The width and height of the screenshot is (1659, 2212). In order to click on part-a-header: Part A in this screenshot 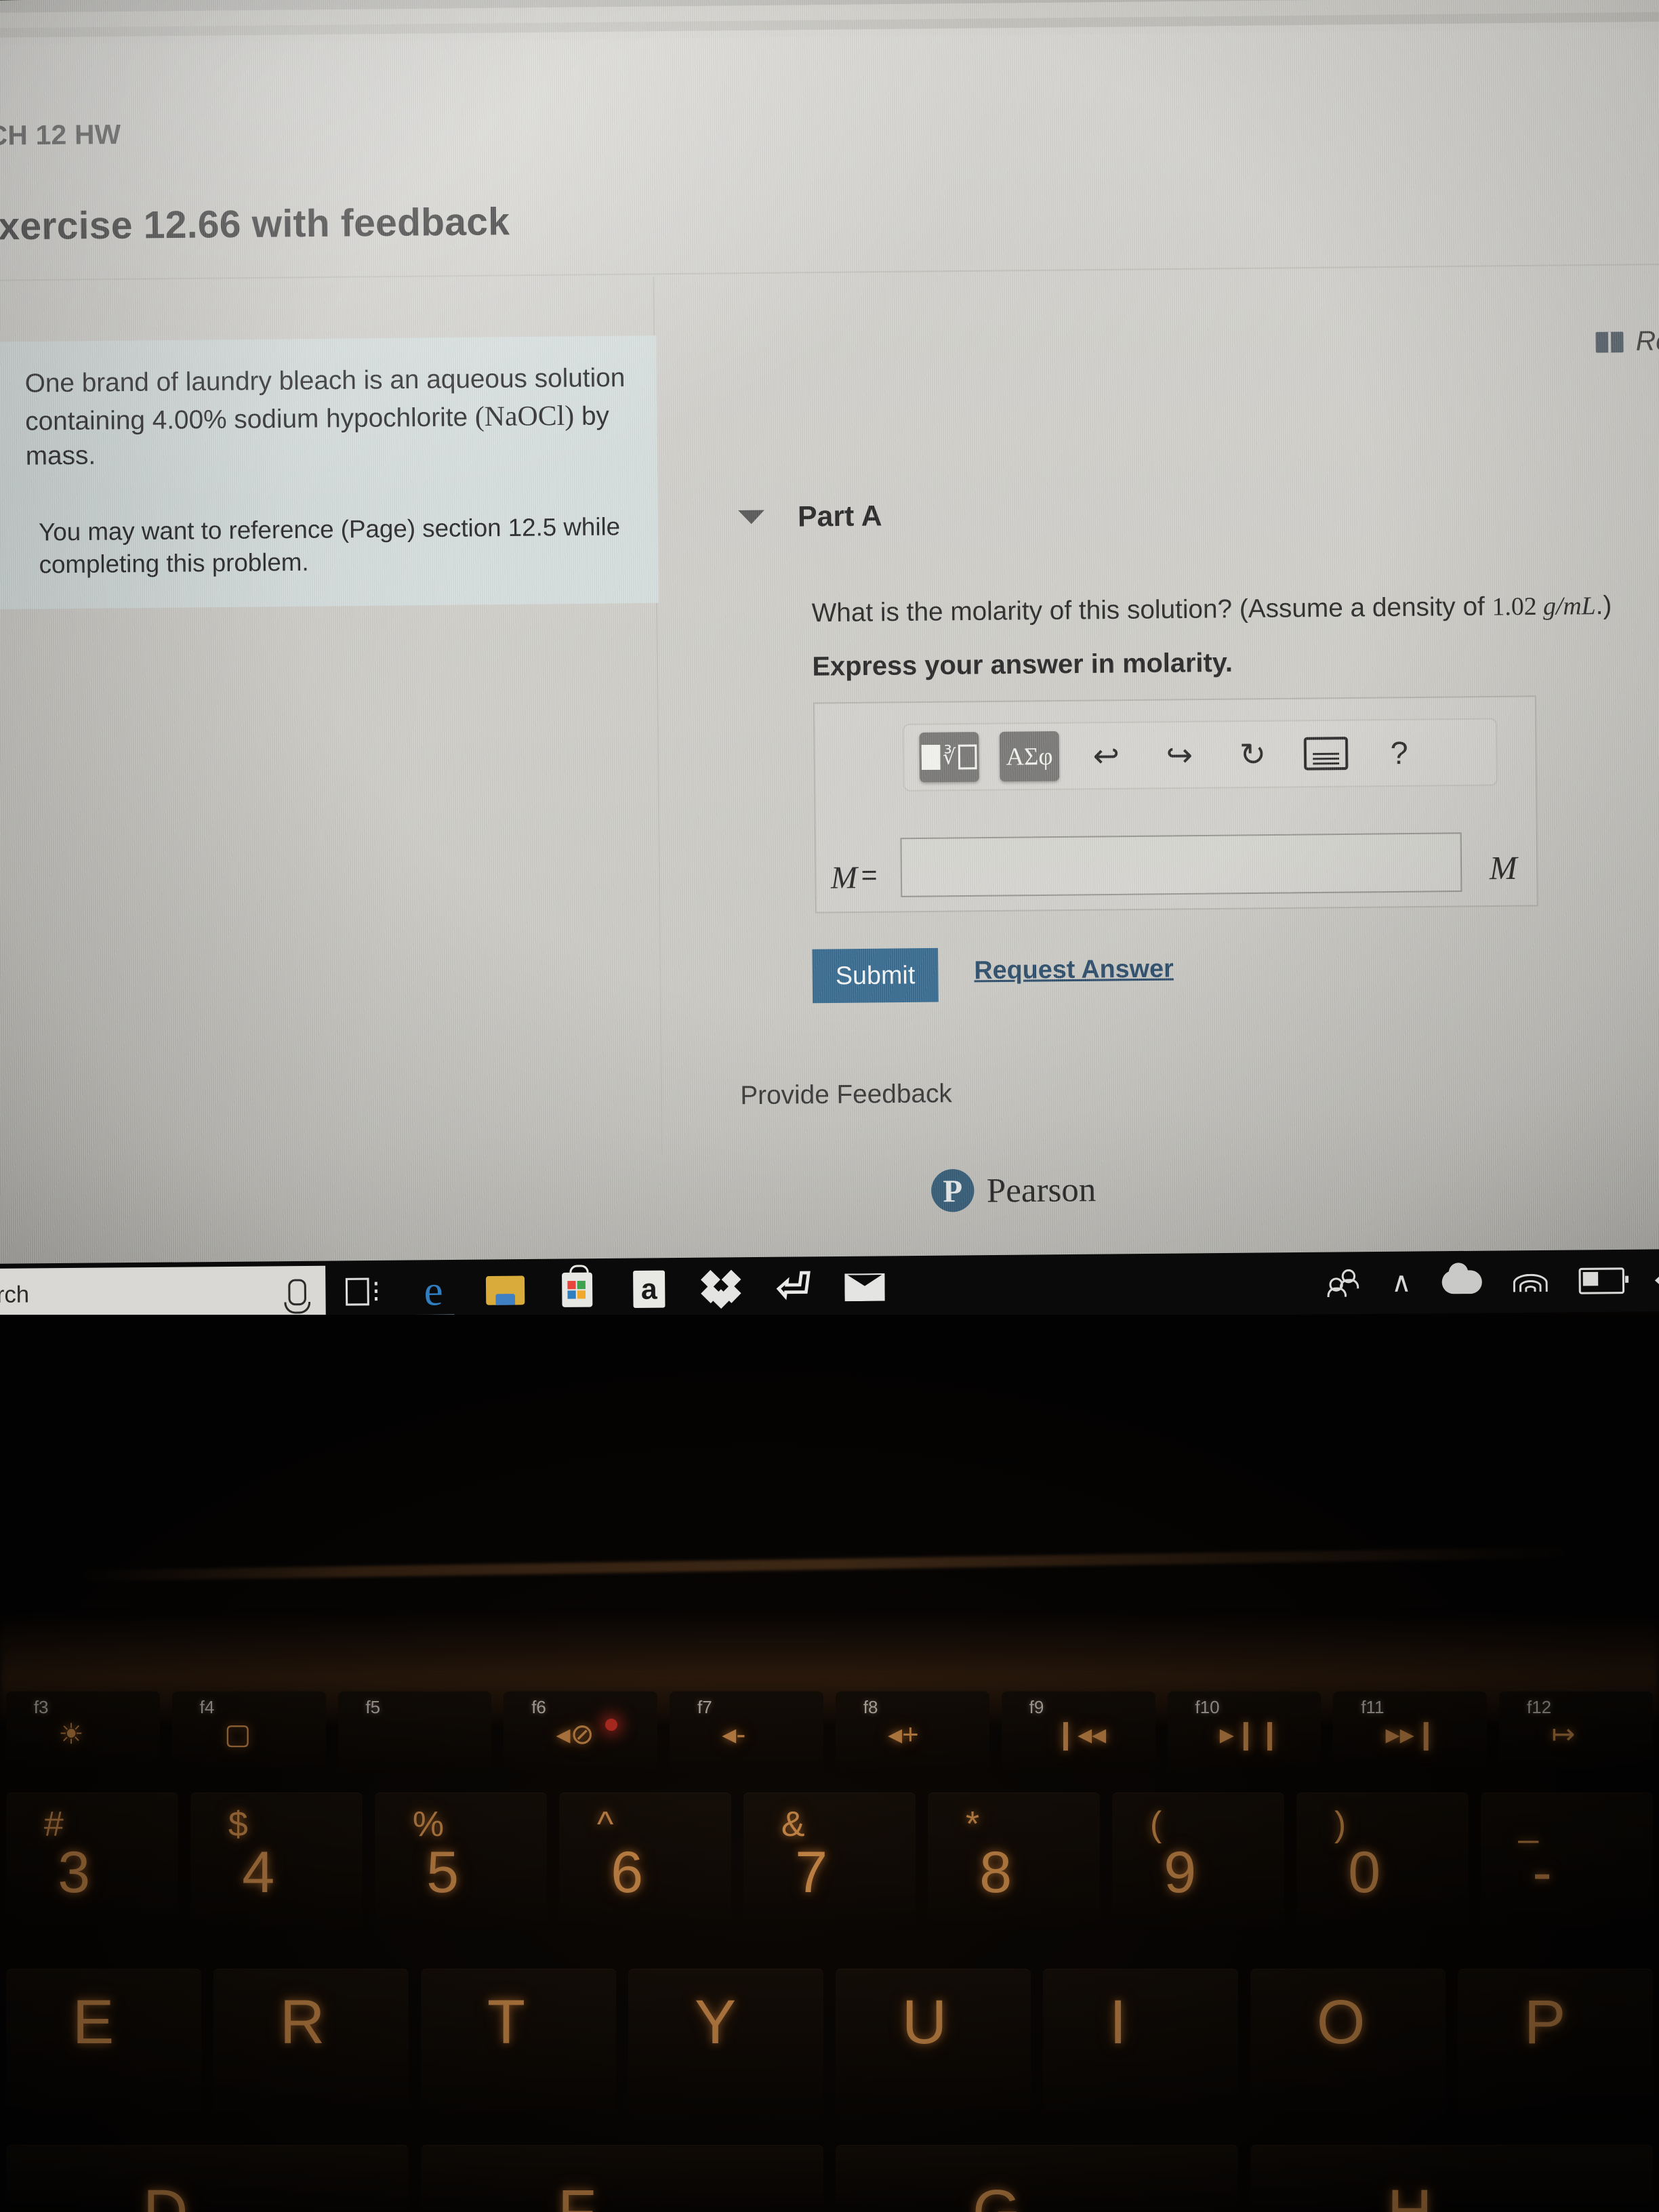, I will do `click(810, 516)`.